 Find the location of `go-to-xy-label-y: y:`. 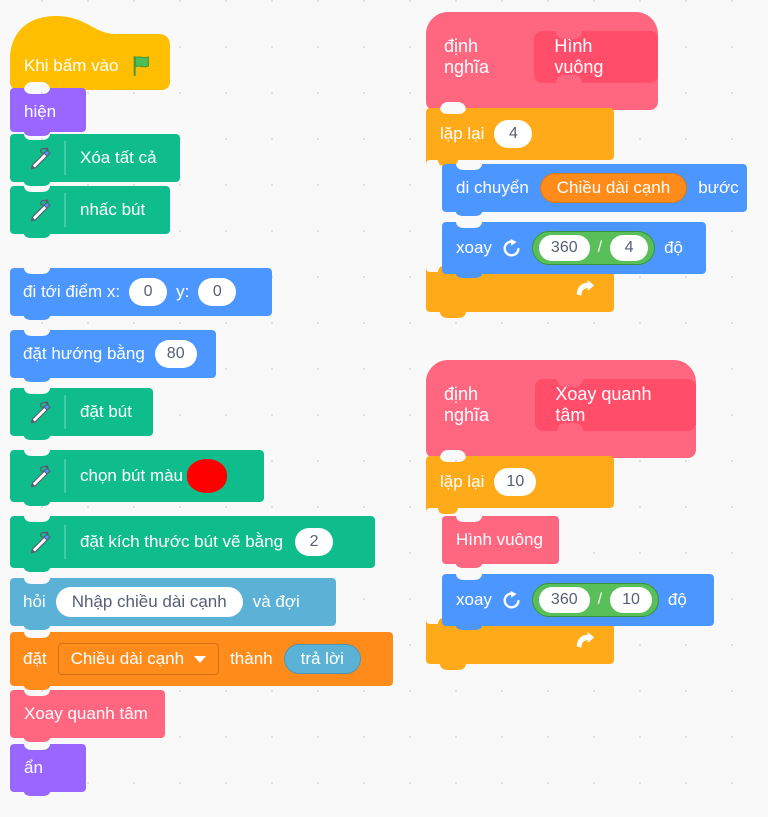

go-to-xy-label-y: y: is located at coordinates (183, 291).